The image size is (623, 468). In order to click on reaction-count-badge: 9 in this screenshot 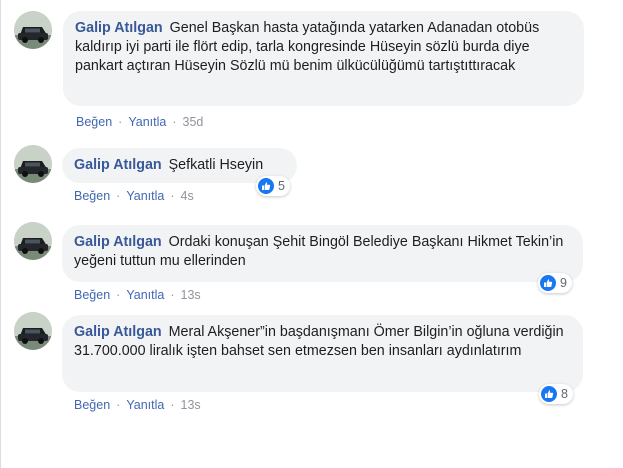, I will do `click(555, 283)`.